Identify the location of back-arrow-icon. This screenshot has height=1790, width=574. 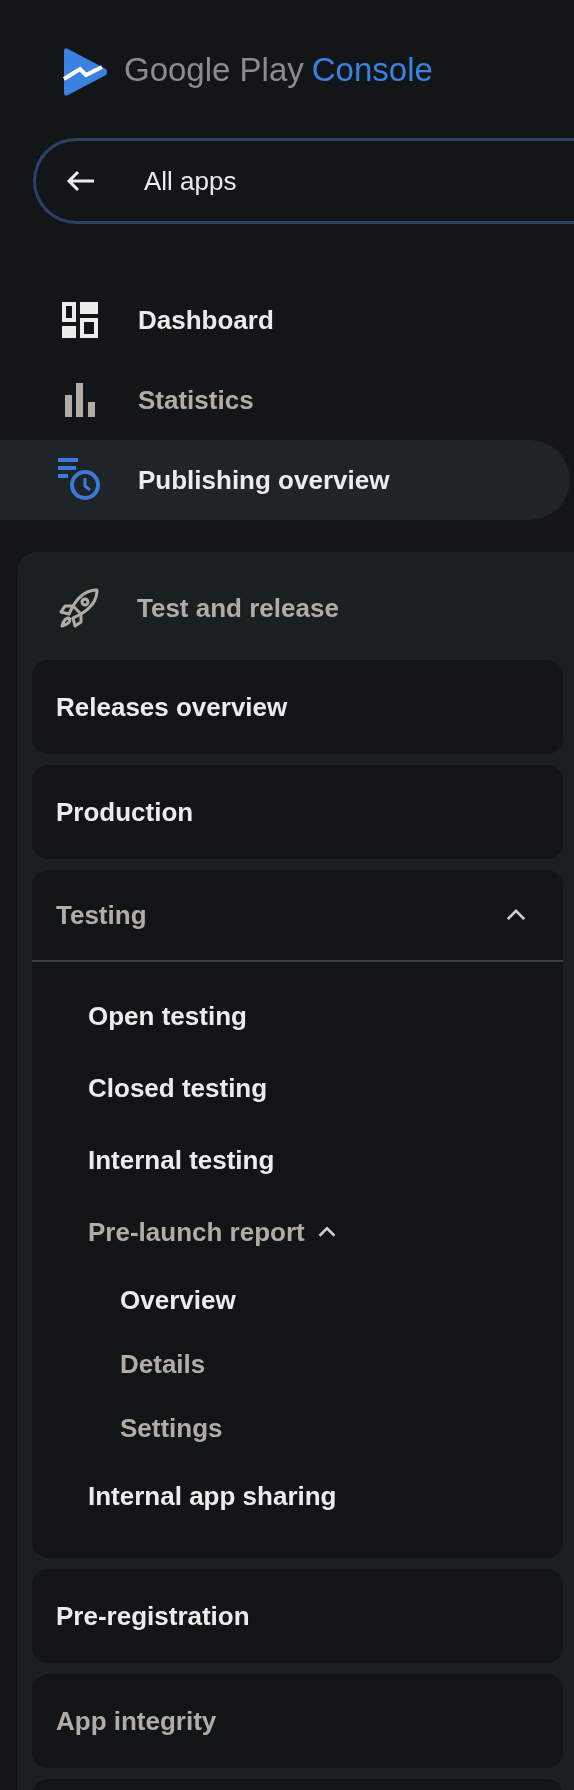
(81, 181).